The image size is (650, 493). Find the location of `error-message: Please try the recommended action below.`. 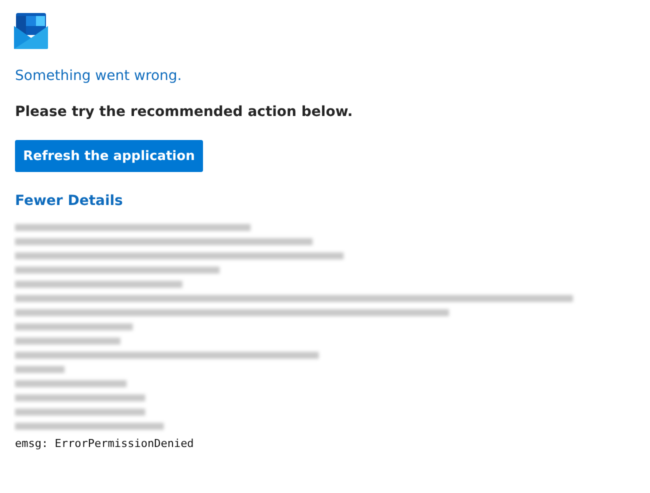

error-message: Please try the recommended action below. is located at coordinates (184, 112).